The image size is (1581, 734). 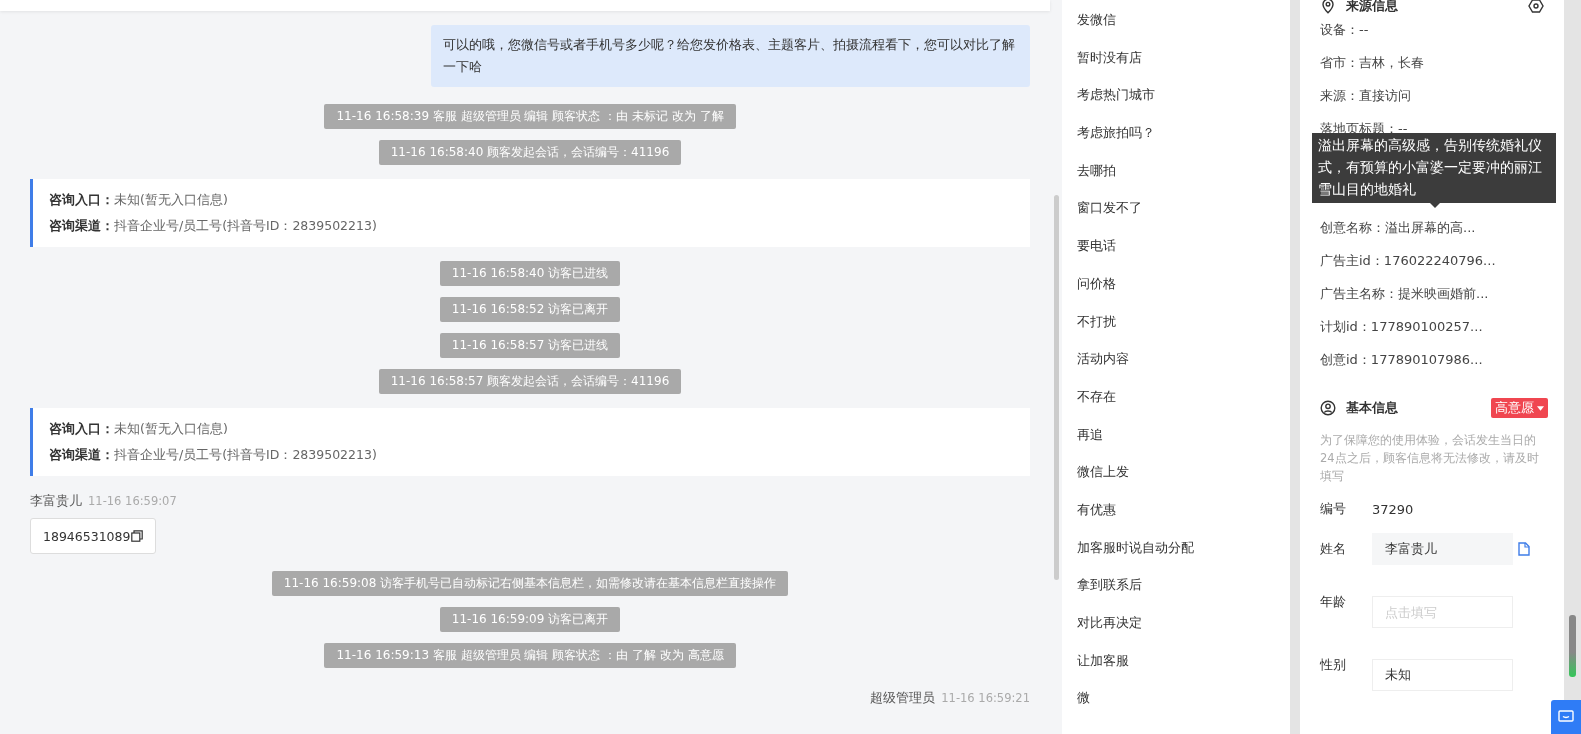 I want to click on system-notice: 11-16 16:58:57 访客已进线, so click(x=530, y=345).